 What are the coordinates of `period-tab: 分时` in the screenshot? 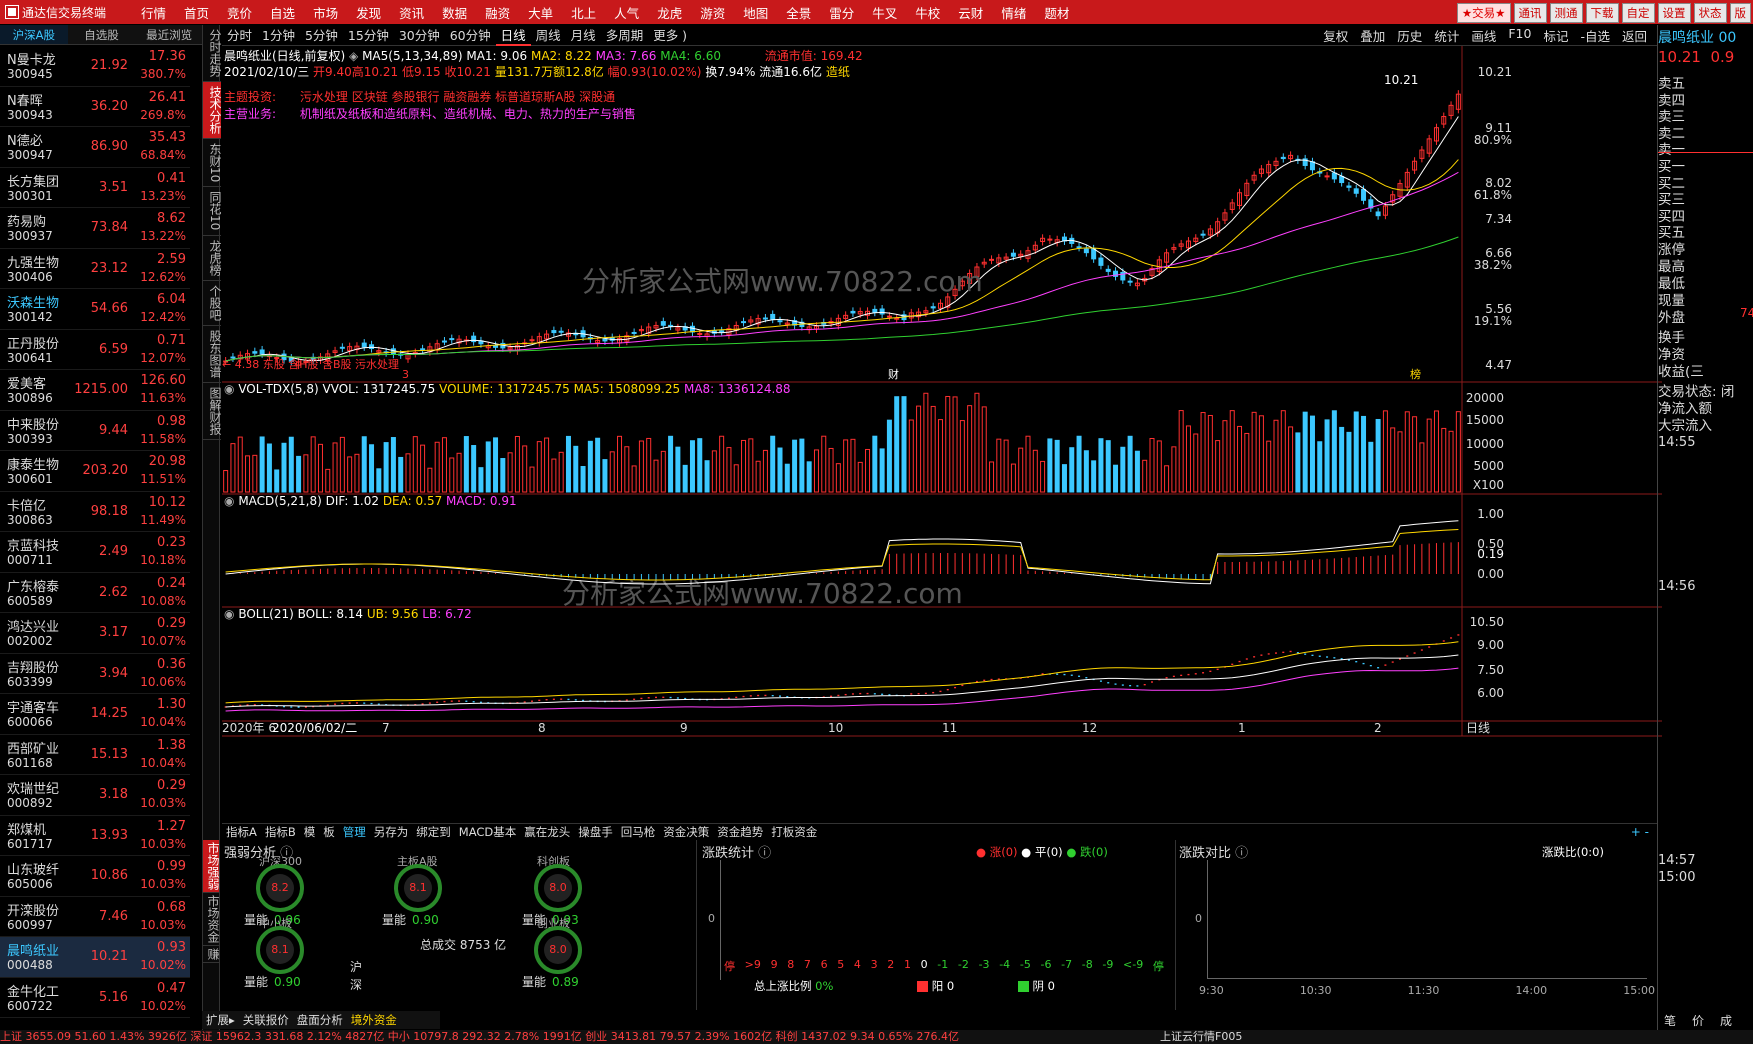 It's located at (239, 35).